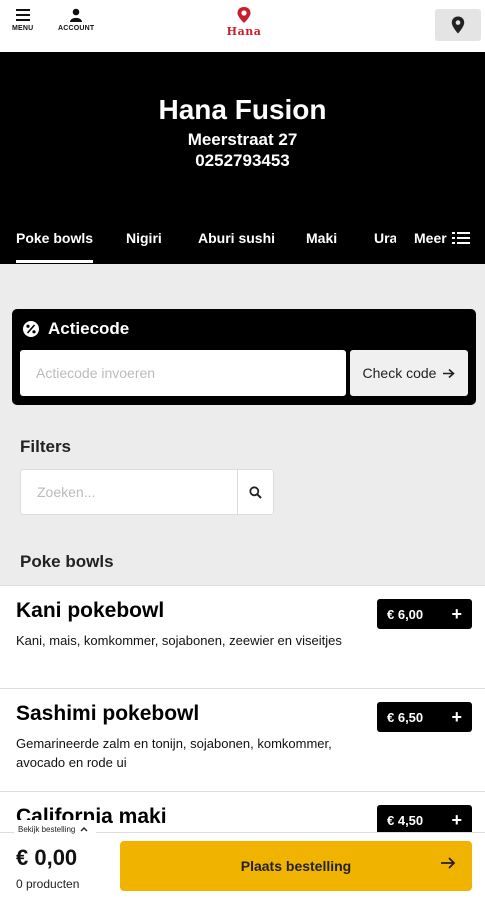 The width and height of the screenshot is (485, 900). I want to click on hamburger-icon, so click(22, 15).